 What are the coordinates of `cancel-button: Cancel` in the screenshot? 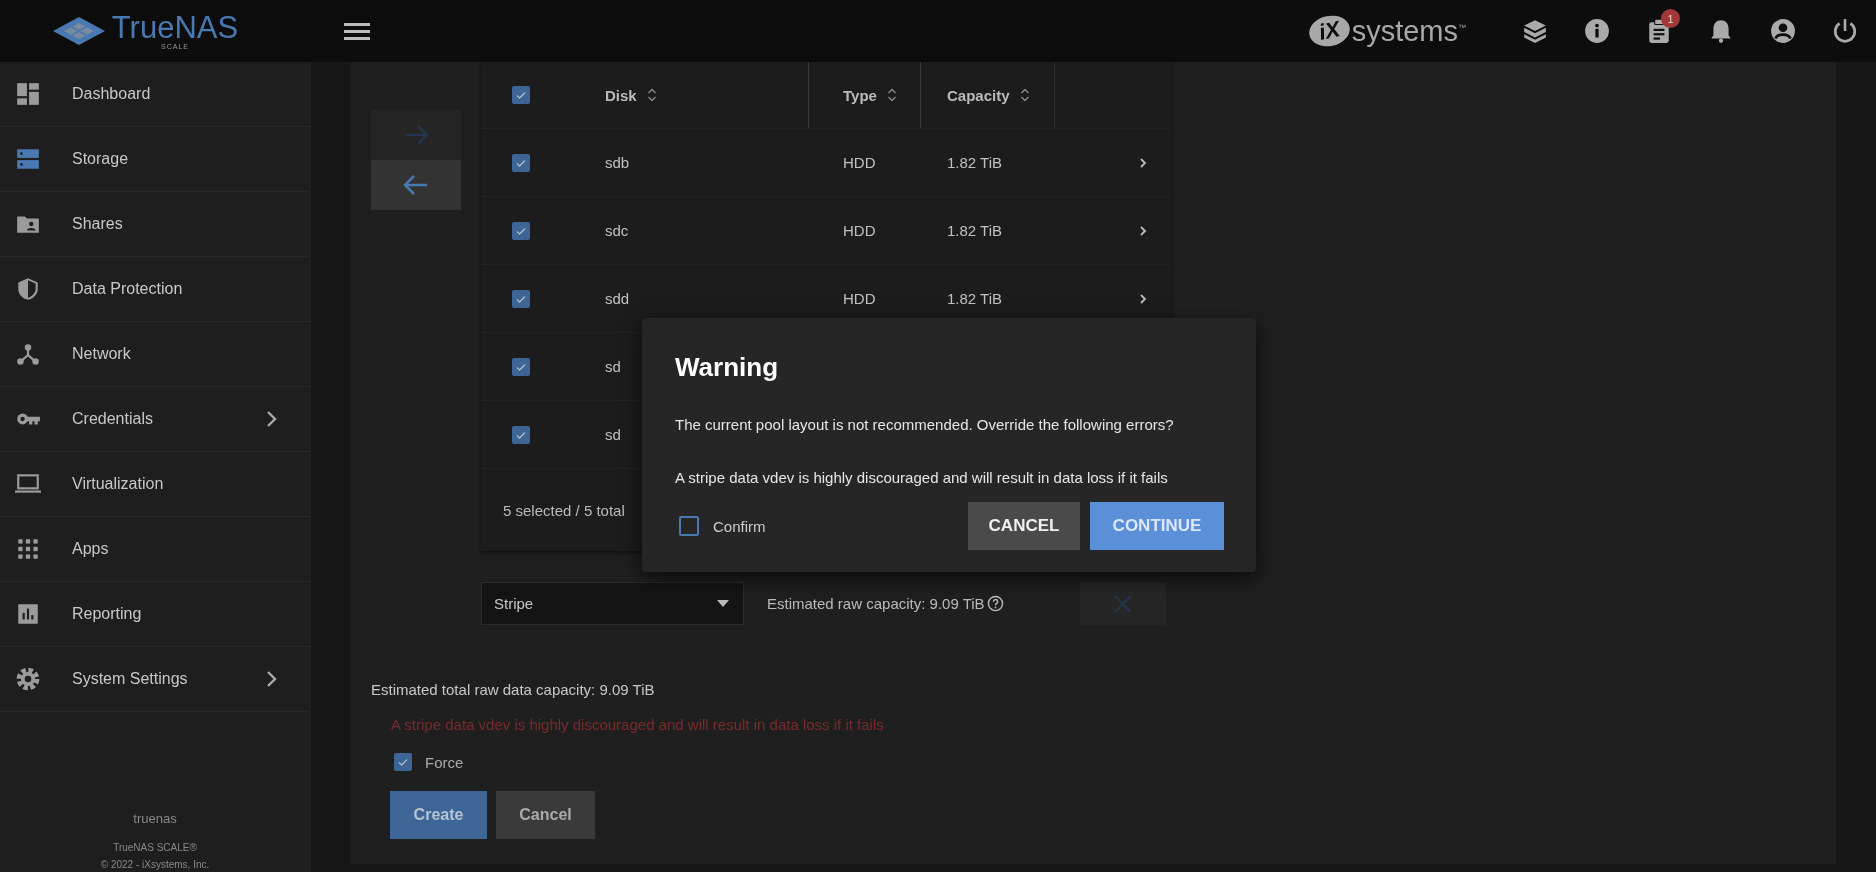 It's located at (545, 815).